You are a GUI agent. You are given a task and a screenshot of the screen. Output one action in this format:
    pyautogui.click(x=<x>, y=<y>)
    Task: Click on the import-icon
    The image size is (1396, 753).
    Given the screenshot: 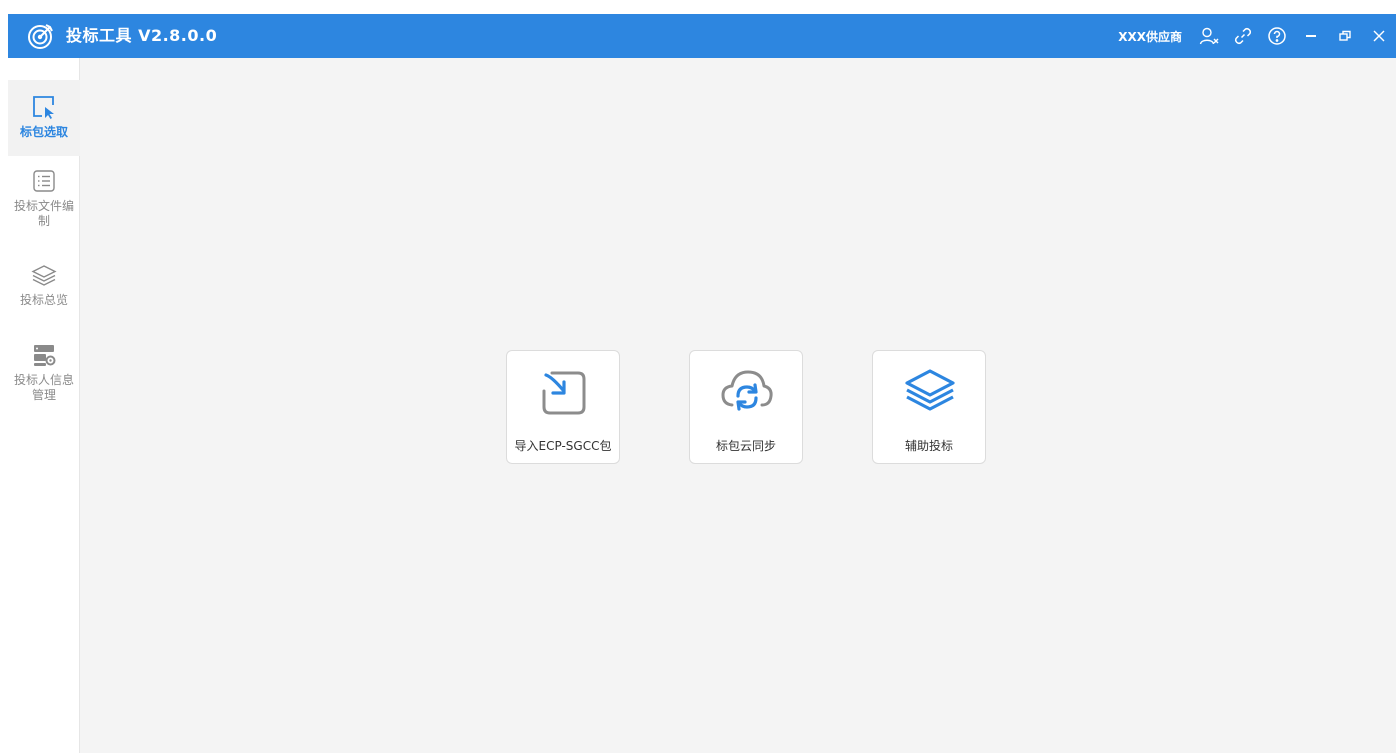 What is the action you would take?
    pyautogui.click(x=564, y=393)
    